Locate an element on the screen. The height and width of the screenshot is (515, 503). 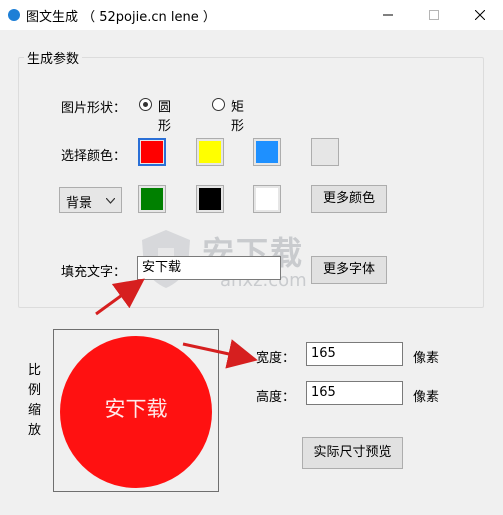
minimize-icon is located at coordinates (388, 15).